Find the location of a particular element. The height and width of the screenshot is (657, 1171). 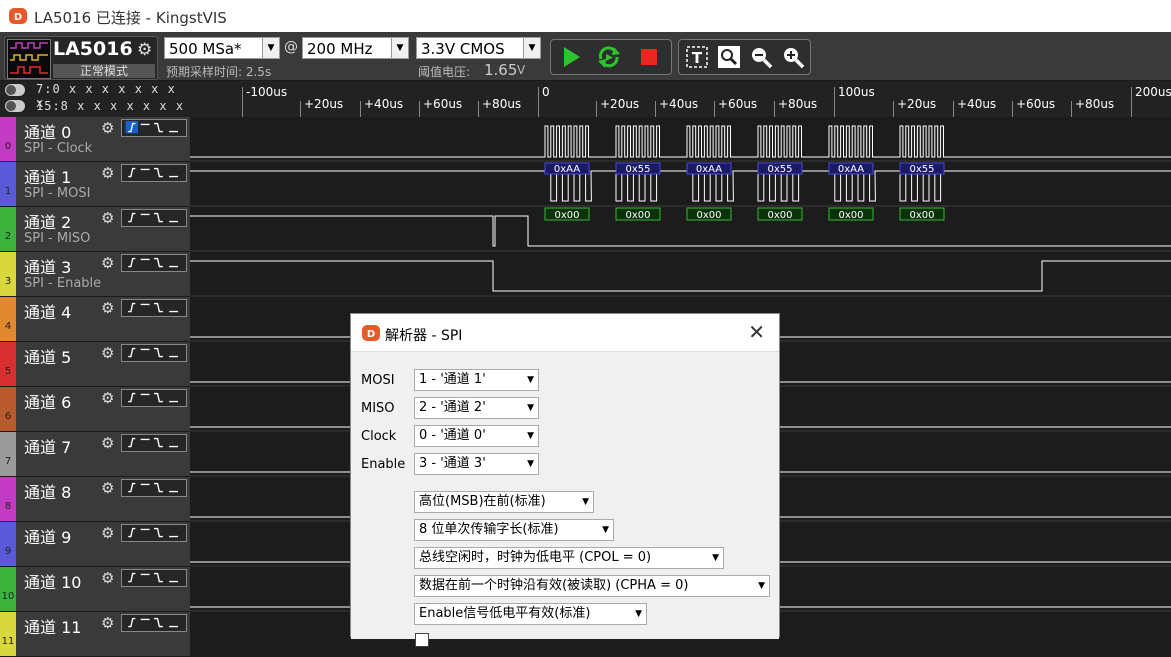

mosi-decode-label: 0xAA is located at coordinates (709, 169).